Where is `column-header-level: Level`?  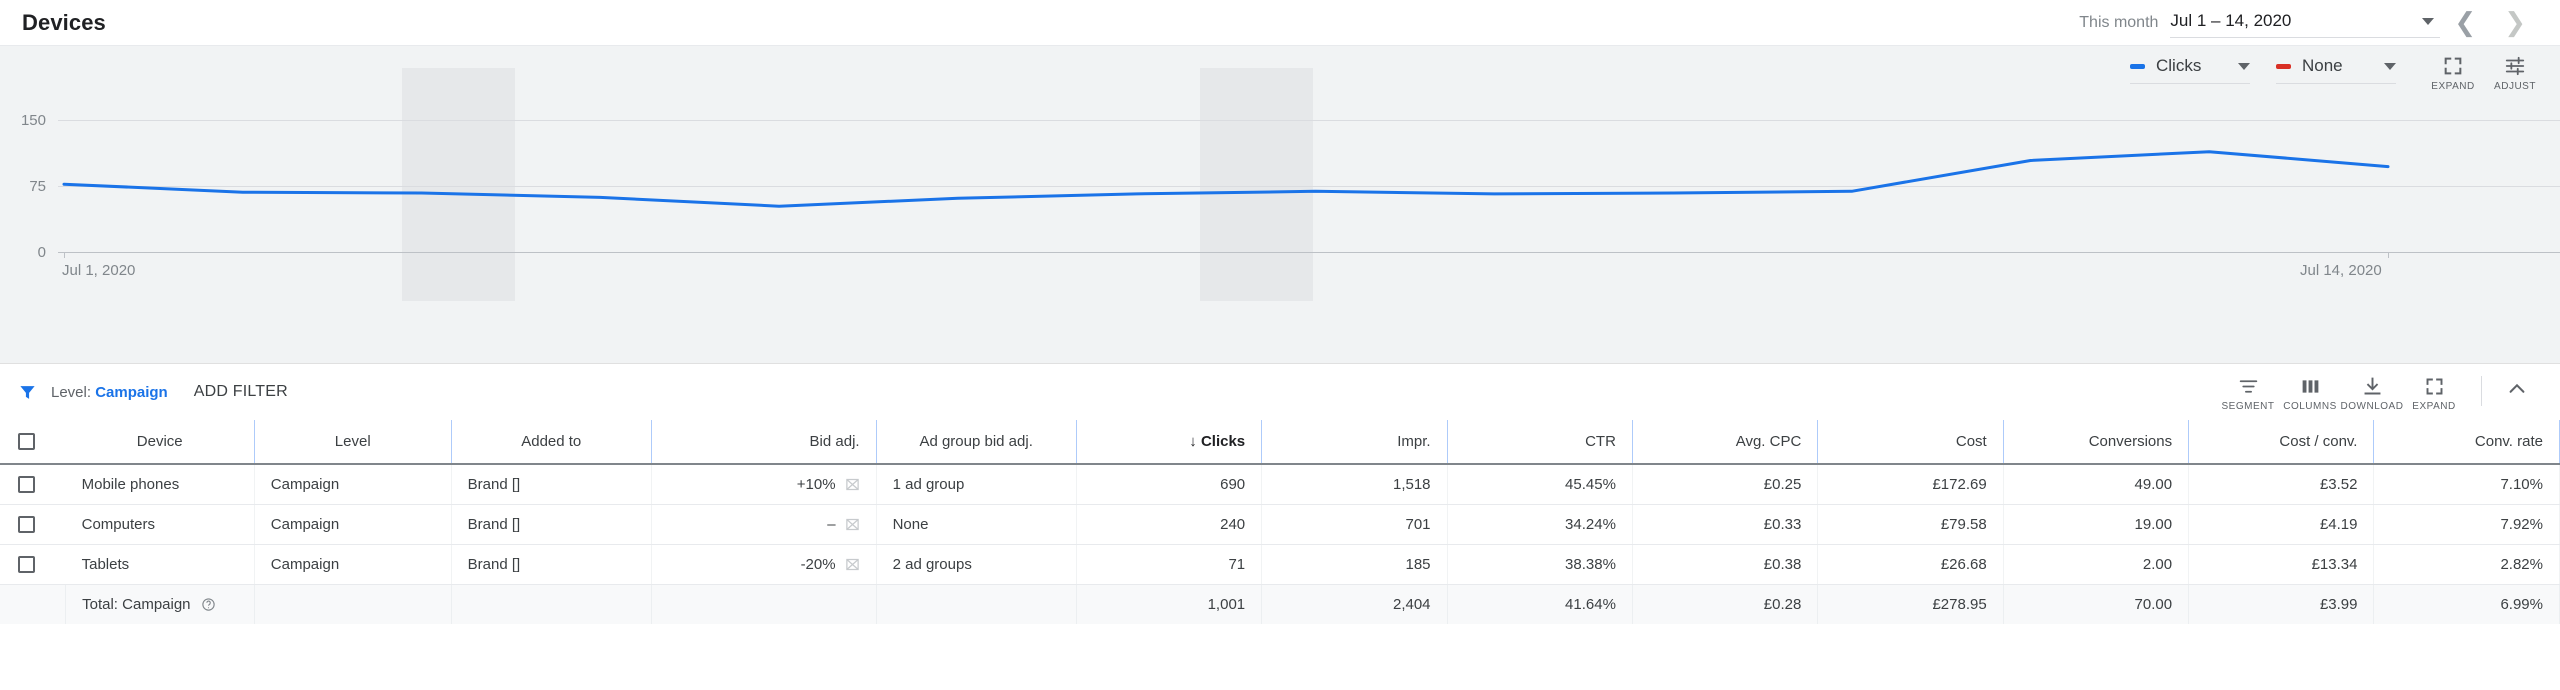
column-header-level: Level is located at coordinates (353, 442).